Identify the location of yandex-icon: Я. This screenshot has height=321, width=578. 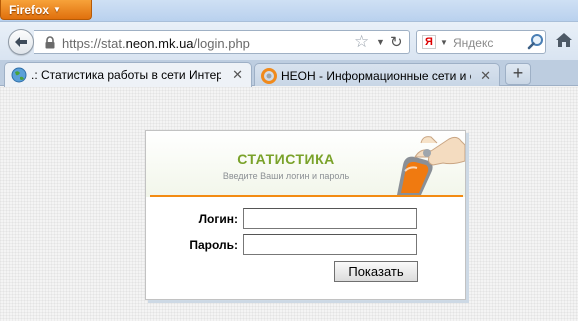
(429, 42).